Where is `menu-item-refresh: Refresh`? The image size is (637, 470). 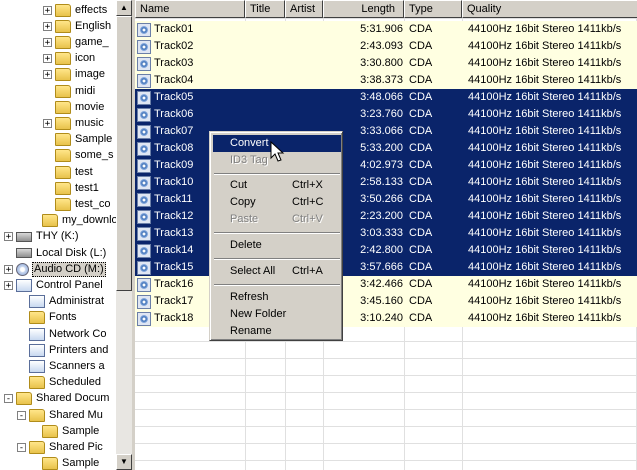
menu-item-refresh: Refresh is located at coordinates (277, 297).